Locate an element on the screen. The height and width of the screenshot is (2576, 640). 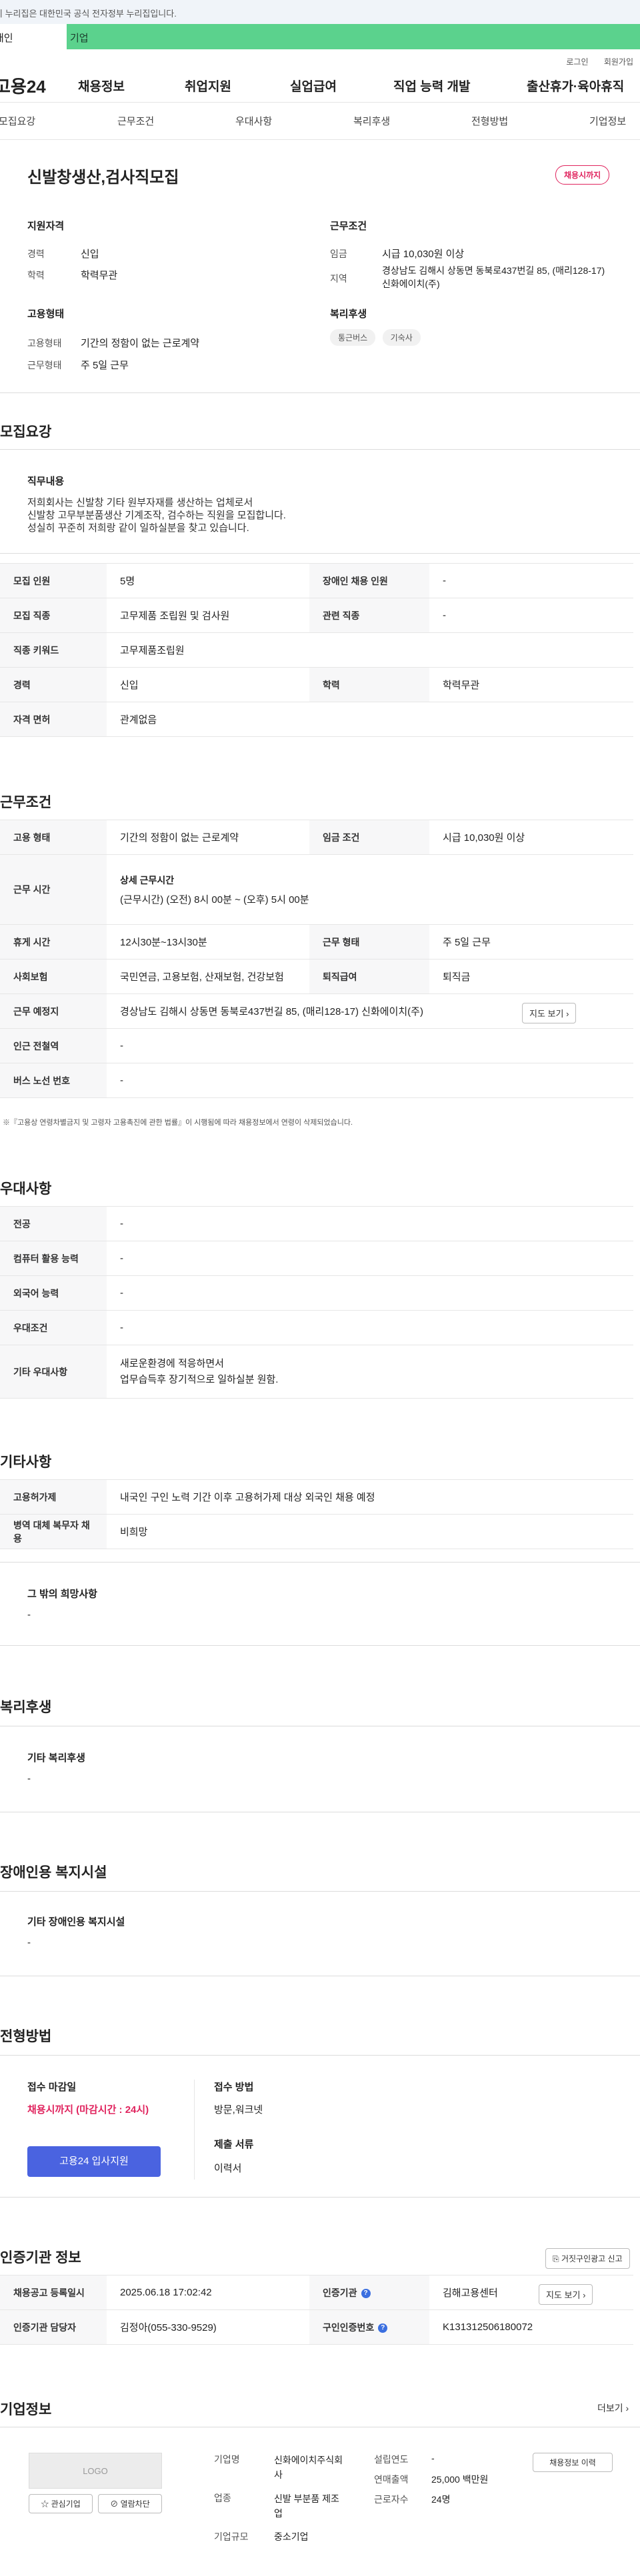
pref-etc-cell: 새로운환경에 적응하면서 업무습득후 장기적으로 일하실분 원함. is located at coordinates (370, 1372).